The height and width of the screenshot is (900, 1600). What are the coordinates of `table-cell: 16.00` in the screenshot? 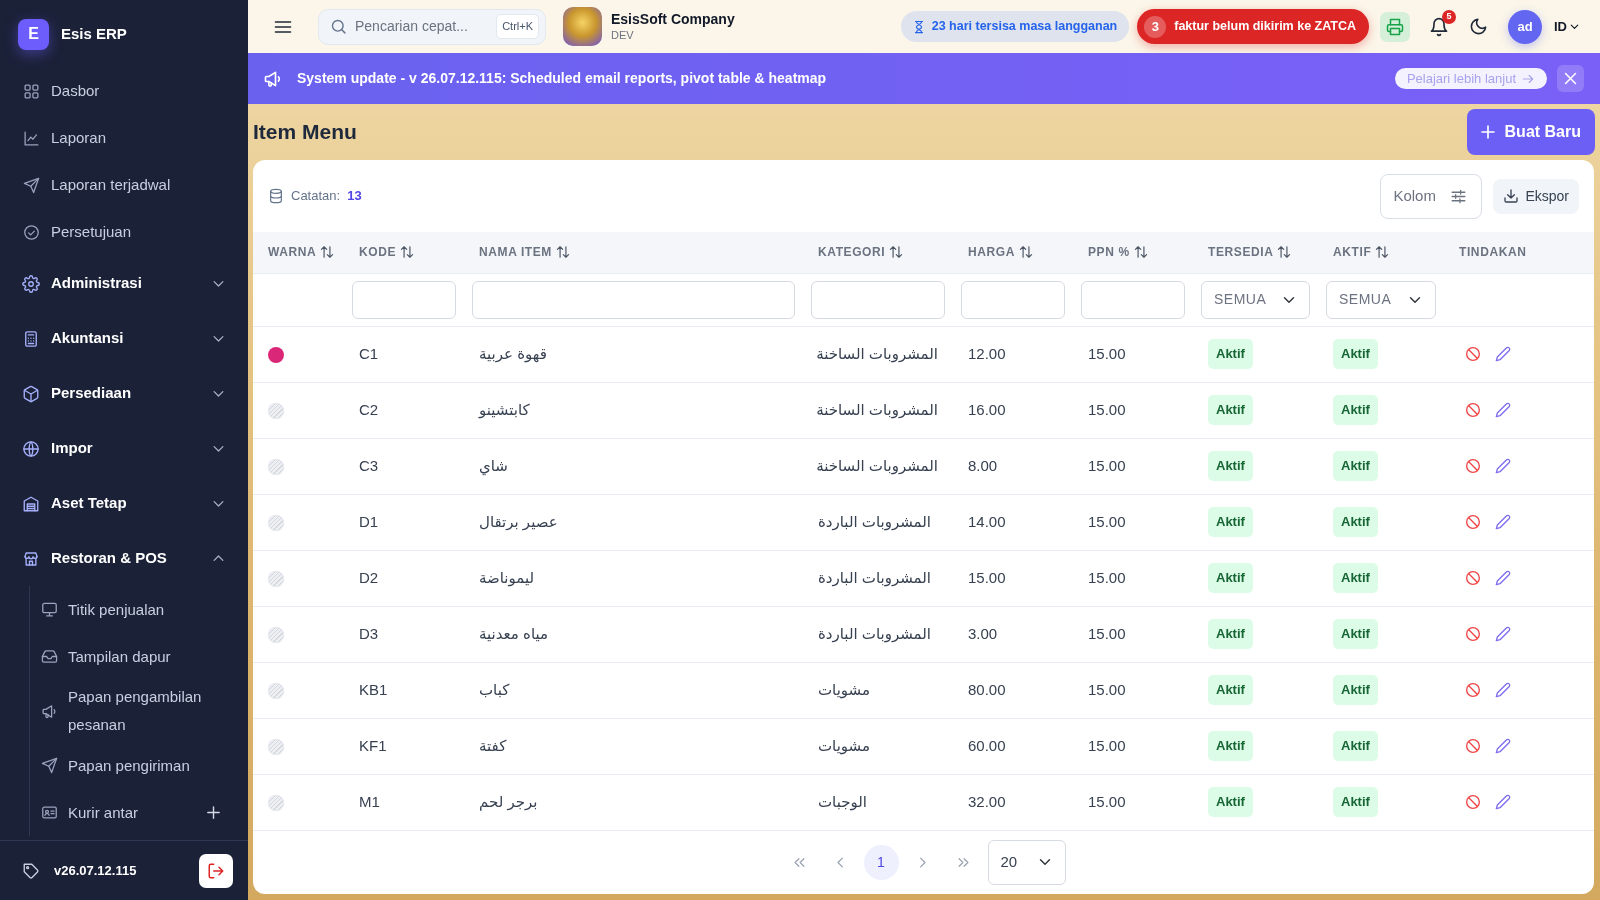 It's located at (1013, 410).